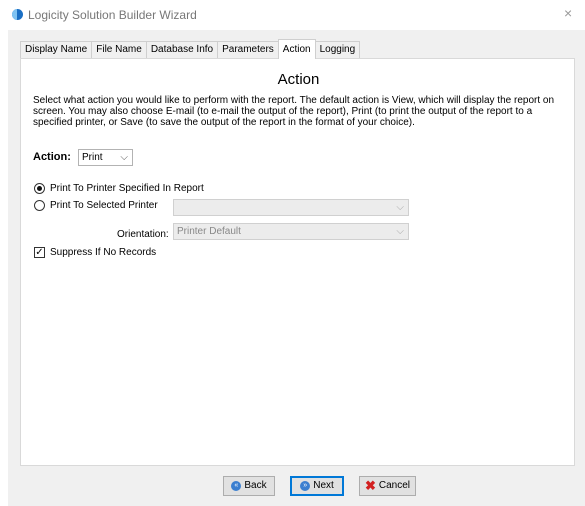 This screenshot has width=585, height=506. Describe the element at coordinates (291, 231) in the screenshot. I see `orientation-dropdown: Printer Default ⌵` at that location.